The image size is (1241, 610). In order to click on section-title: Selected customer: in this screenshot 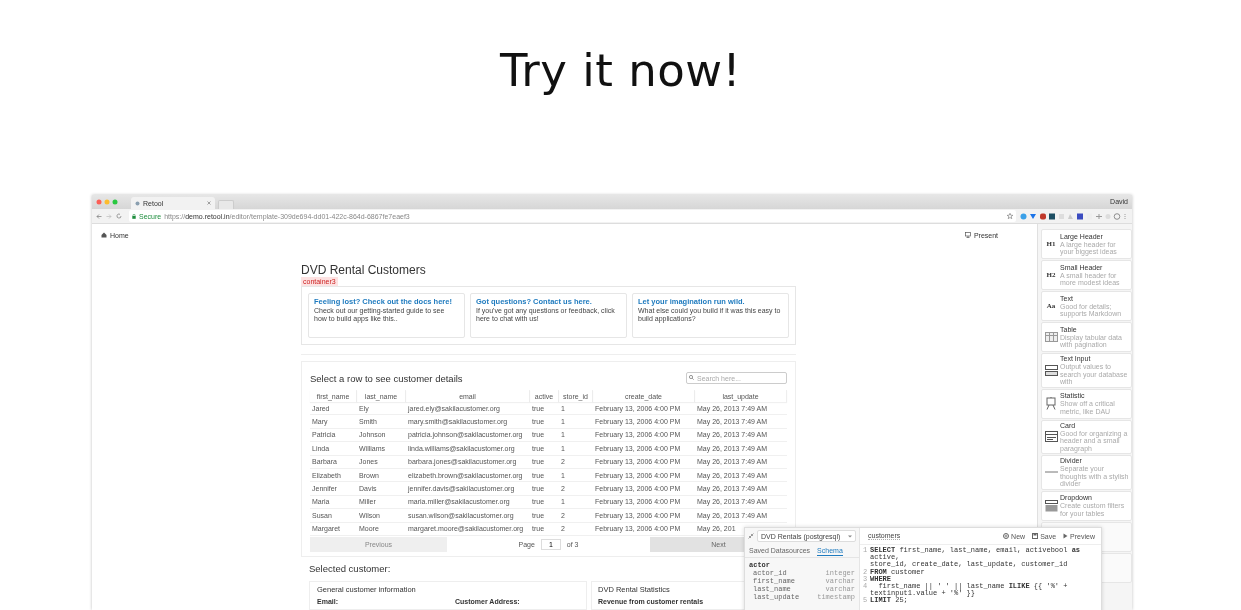, I will do `click(350, 568)`.